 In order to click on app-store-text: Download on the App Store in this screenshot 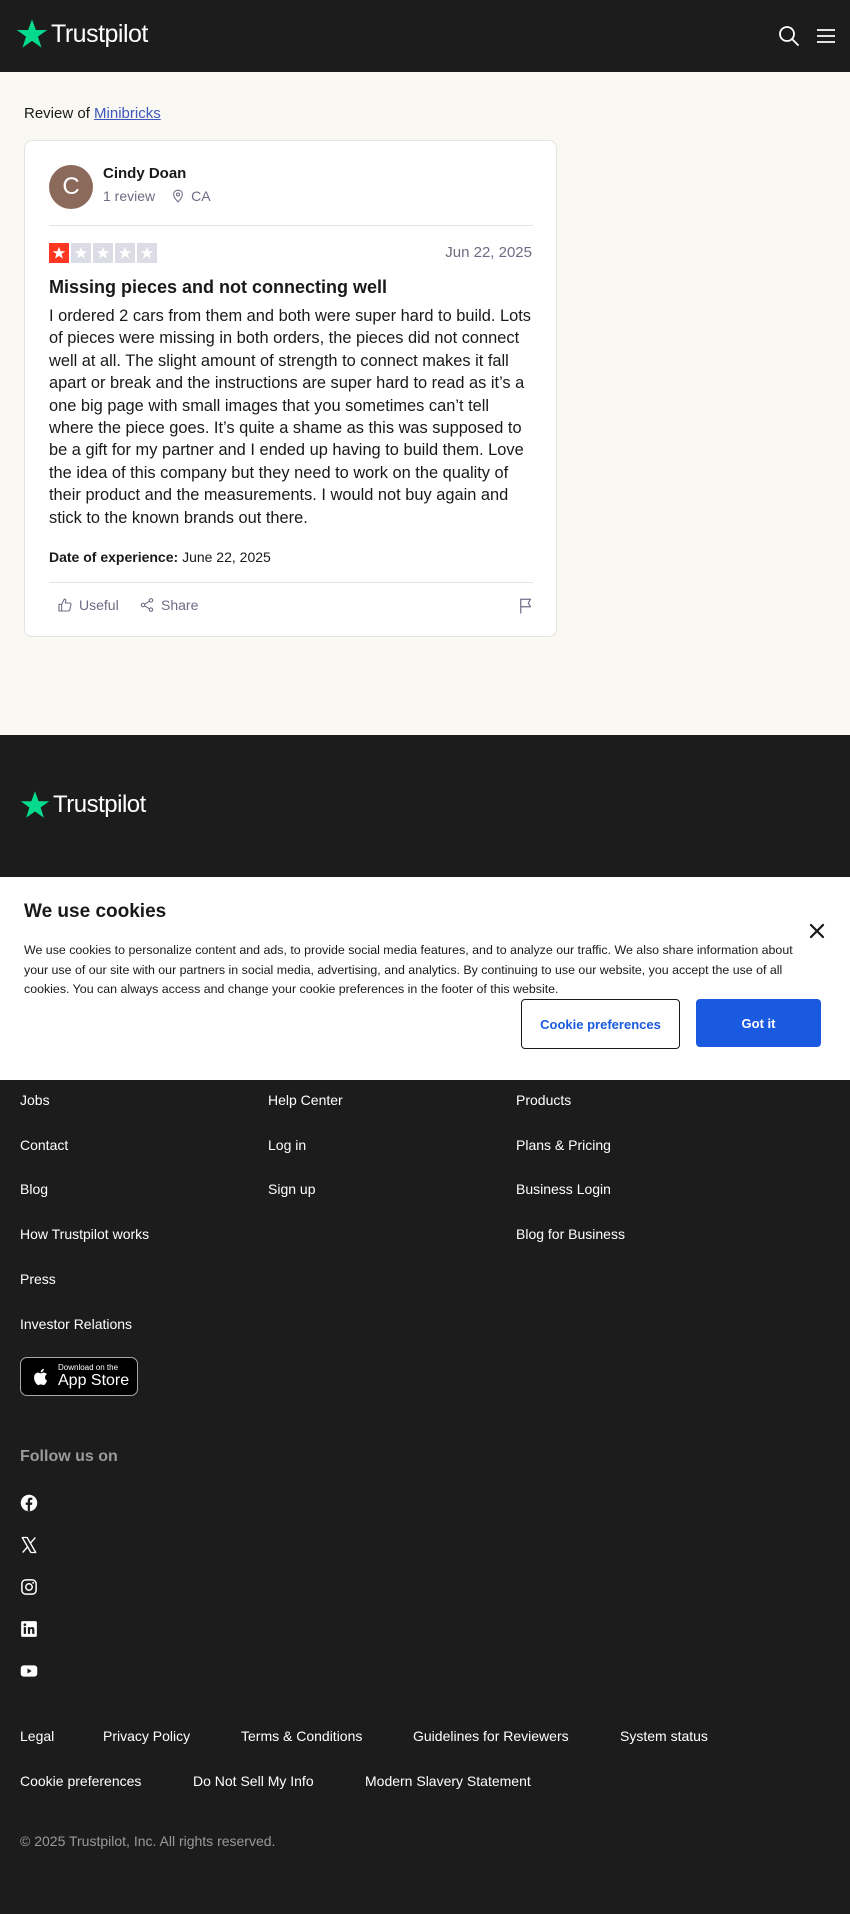, I will do `click(93, 1376)`.